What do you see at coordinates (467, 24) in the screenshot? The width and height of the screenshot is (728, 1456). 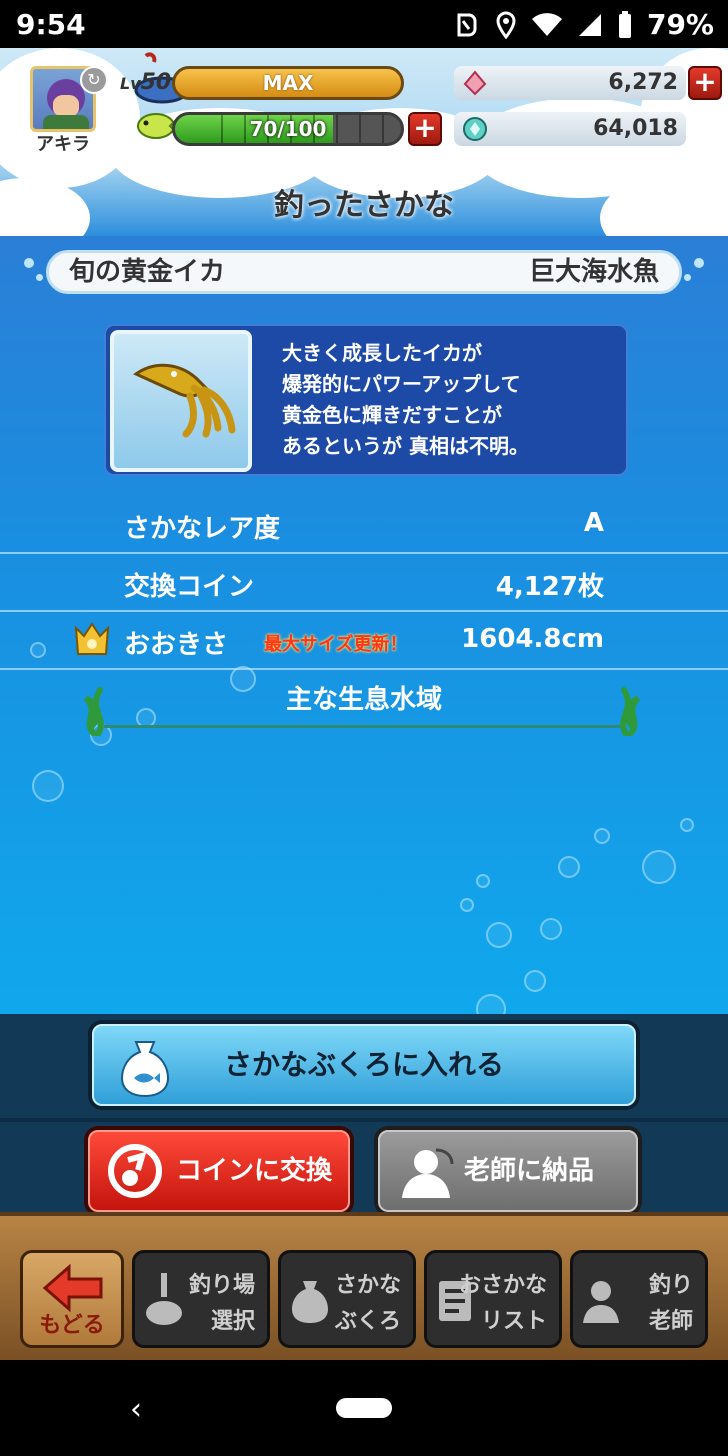 I see `nfc-icon` at bounding box center [467, 24].